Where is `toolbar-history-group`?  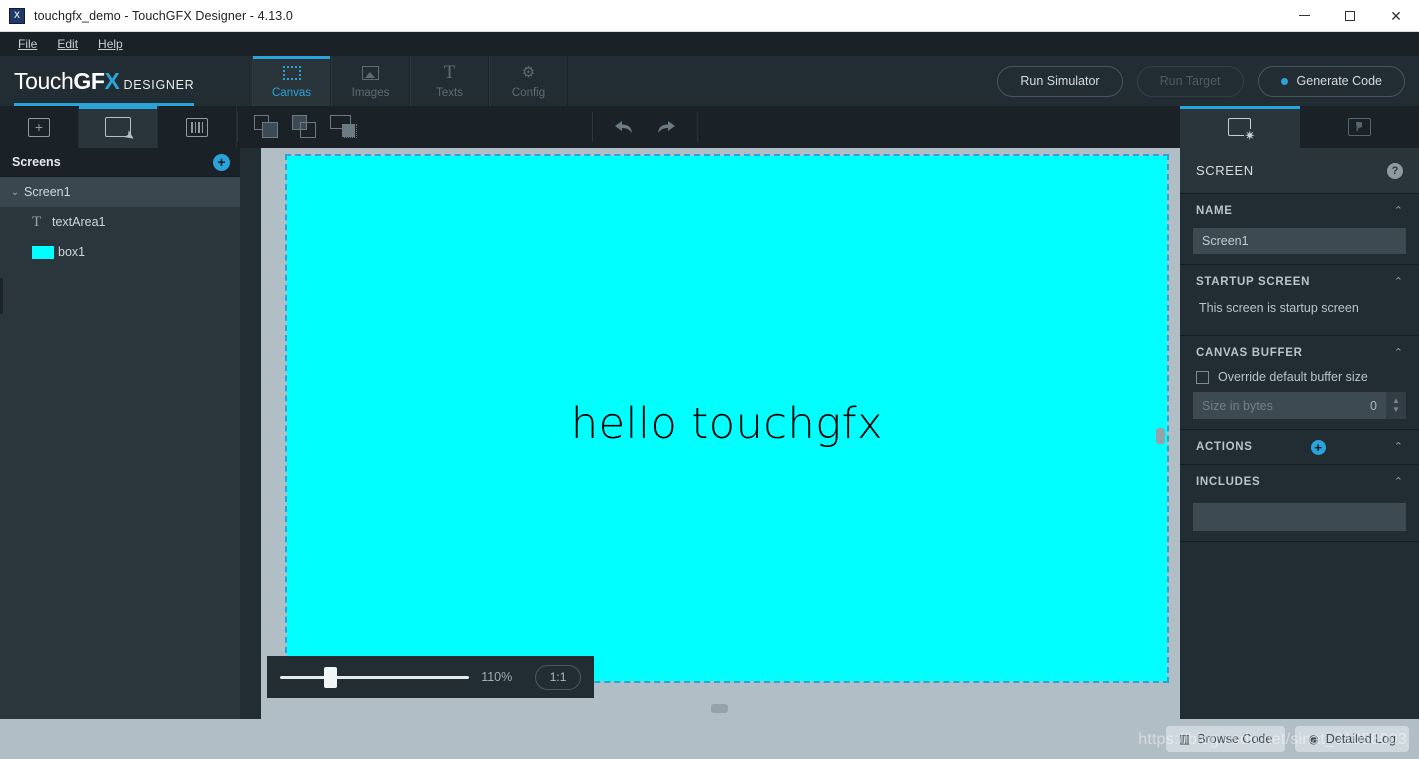 toolbar-history-group is located at coordinates (645, 127).